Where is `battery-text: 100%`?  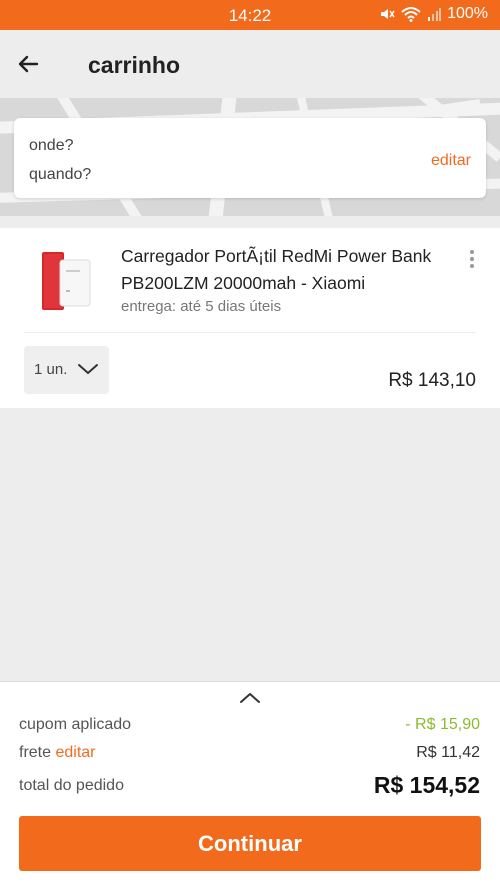 battery-text: 100% is located at coordinates (467, 13).